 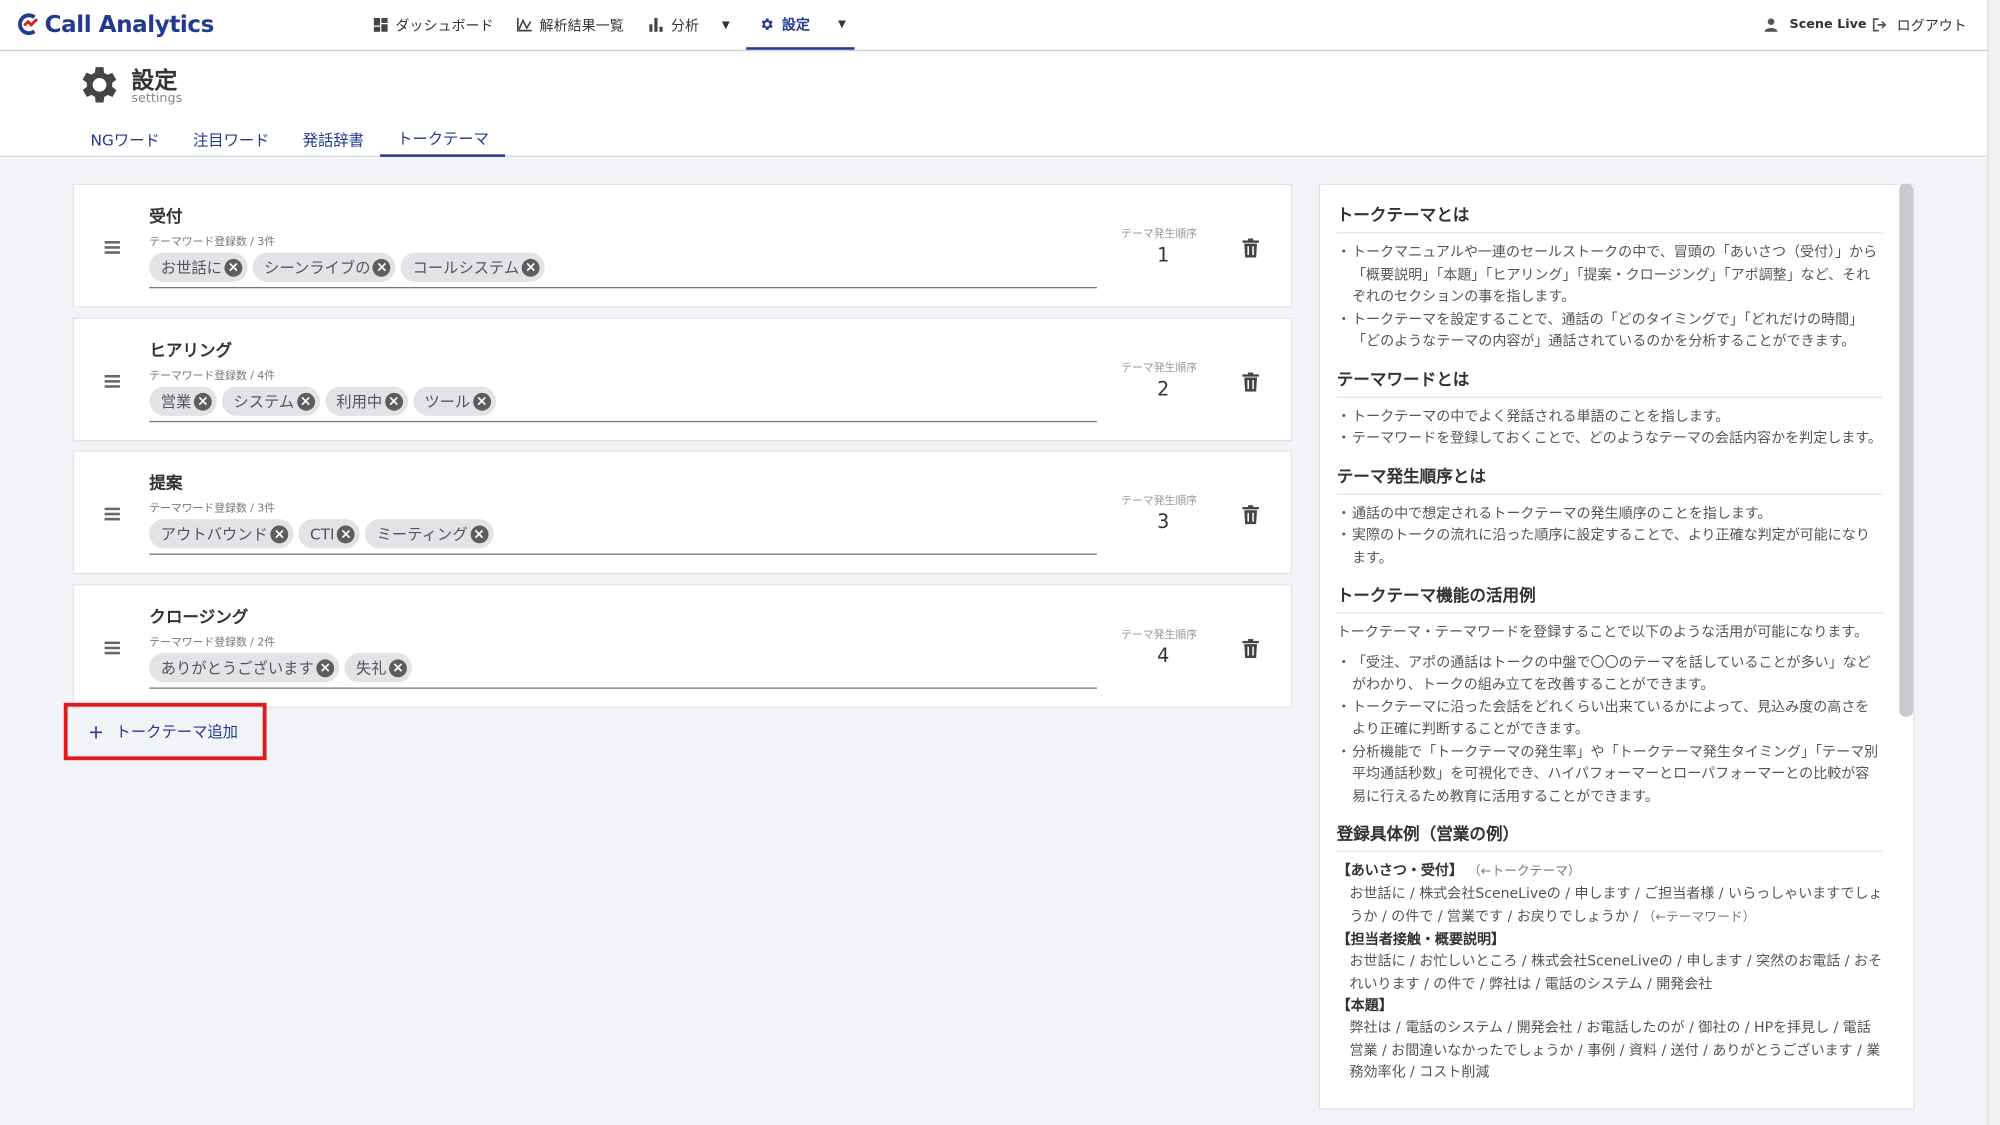 What do you see at coordinates (1609, 218) in the screenshot?
I see `help-heading: トークテーマとは` at bounding box center [1609, 218].